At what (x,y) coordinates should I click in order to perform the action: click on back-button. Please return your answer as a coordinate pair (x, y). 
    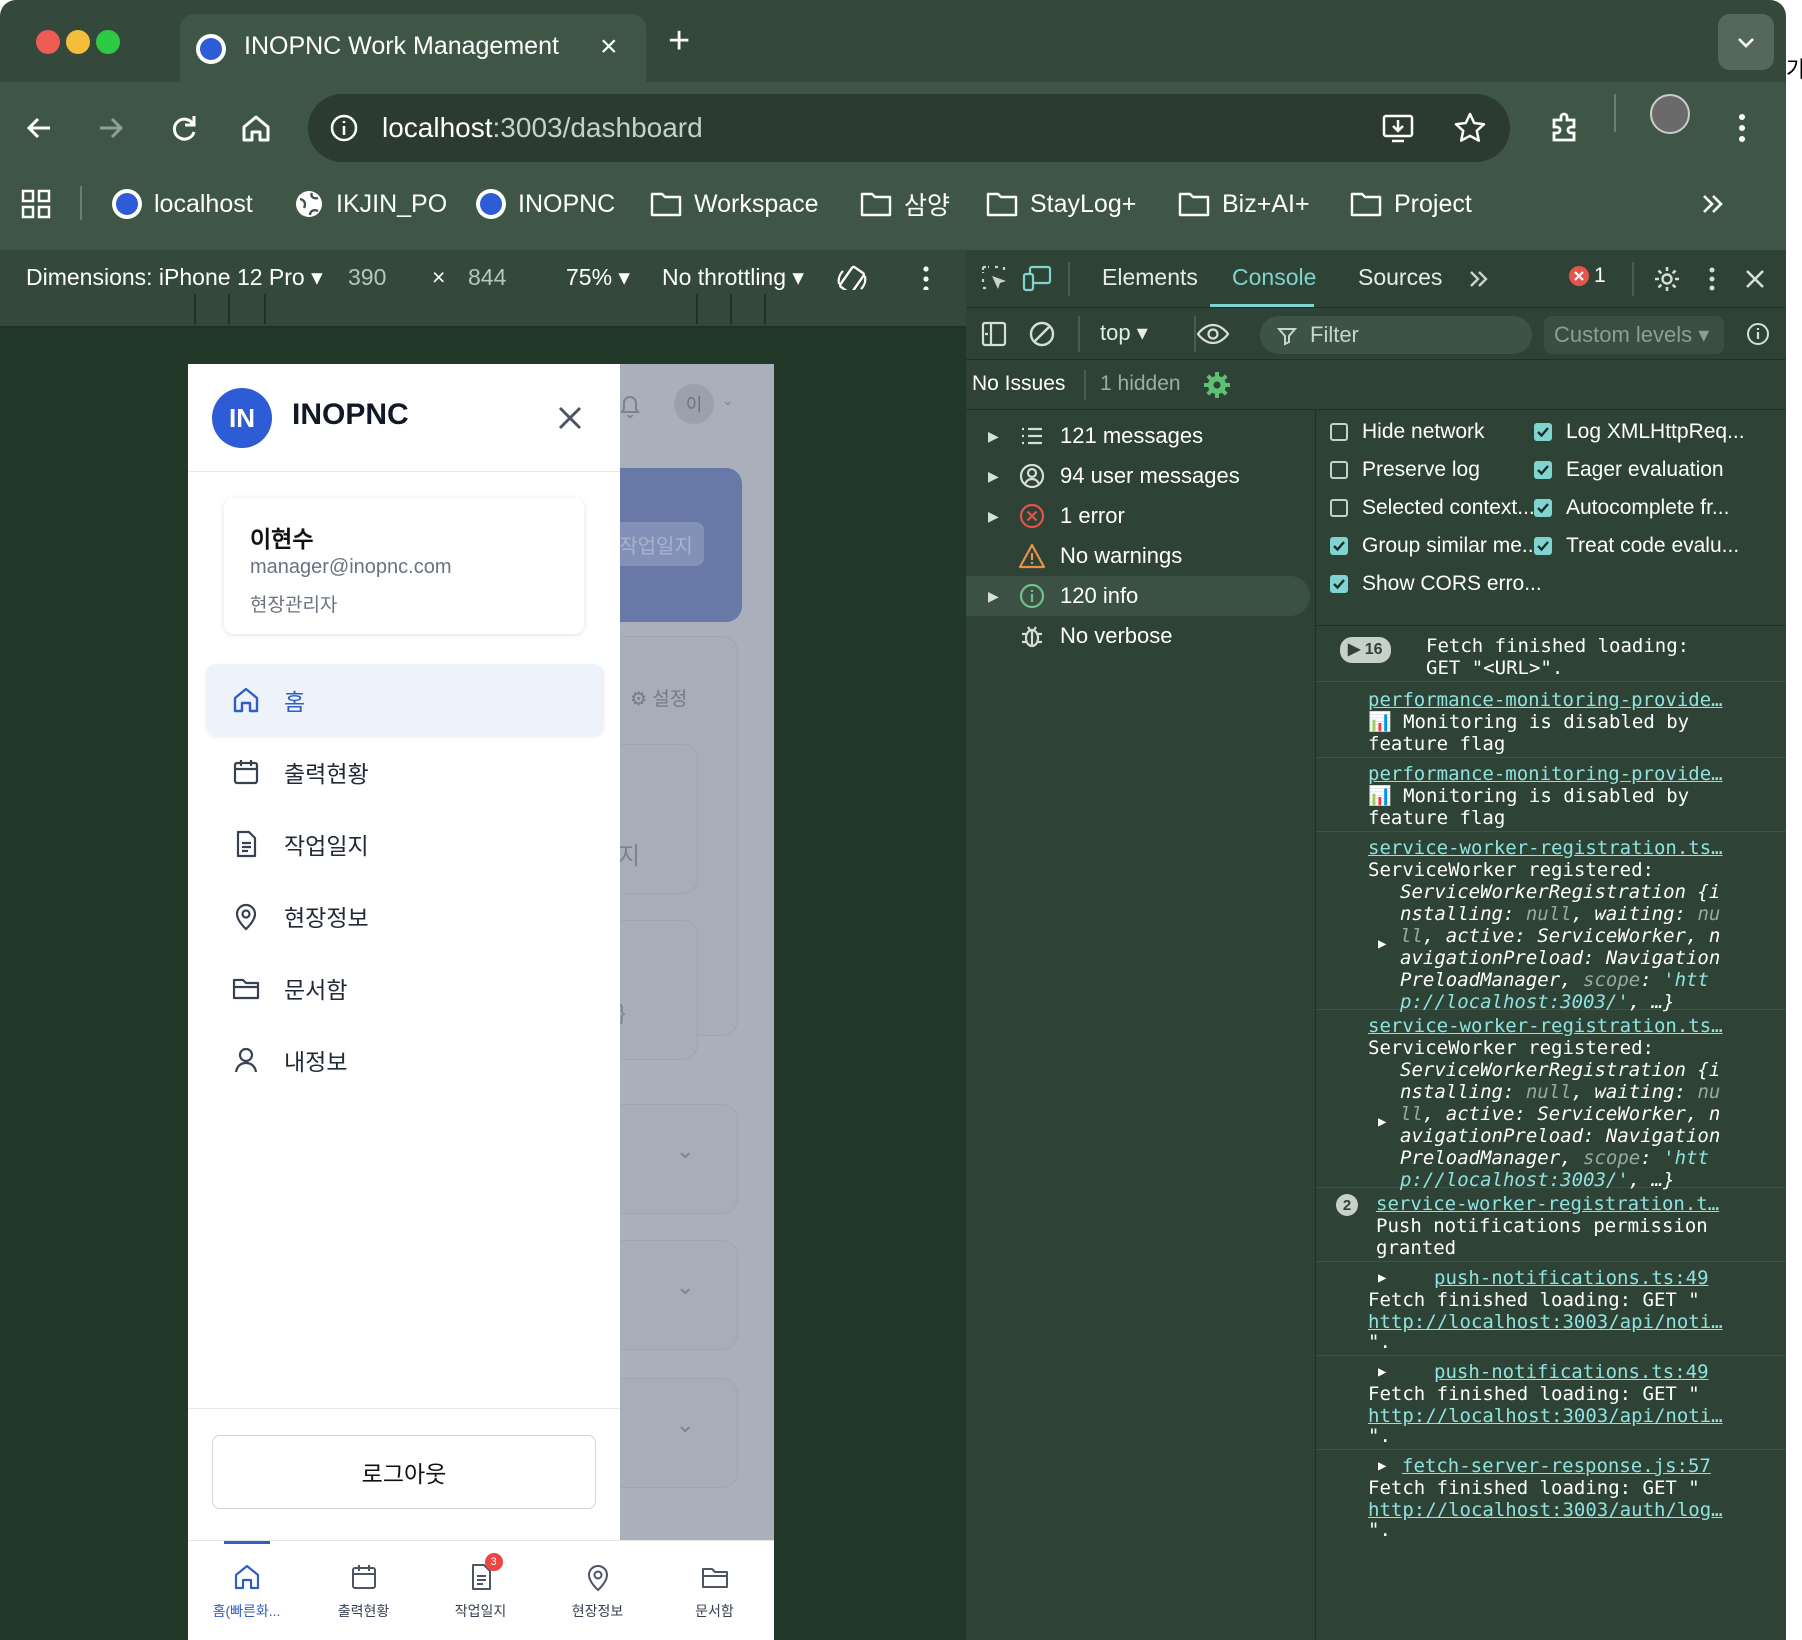
    Looking at the image, I should click on (40, 128).